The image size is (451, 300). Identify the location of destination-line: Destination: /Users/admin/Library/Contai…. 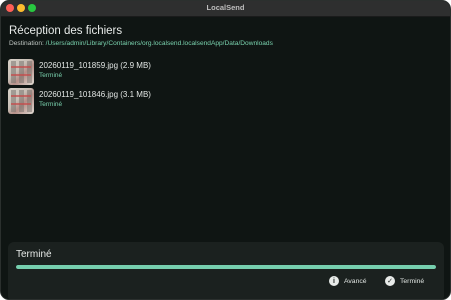
(141, 43).